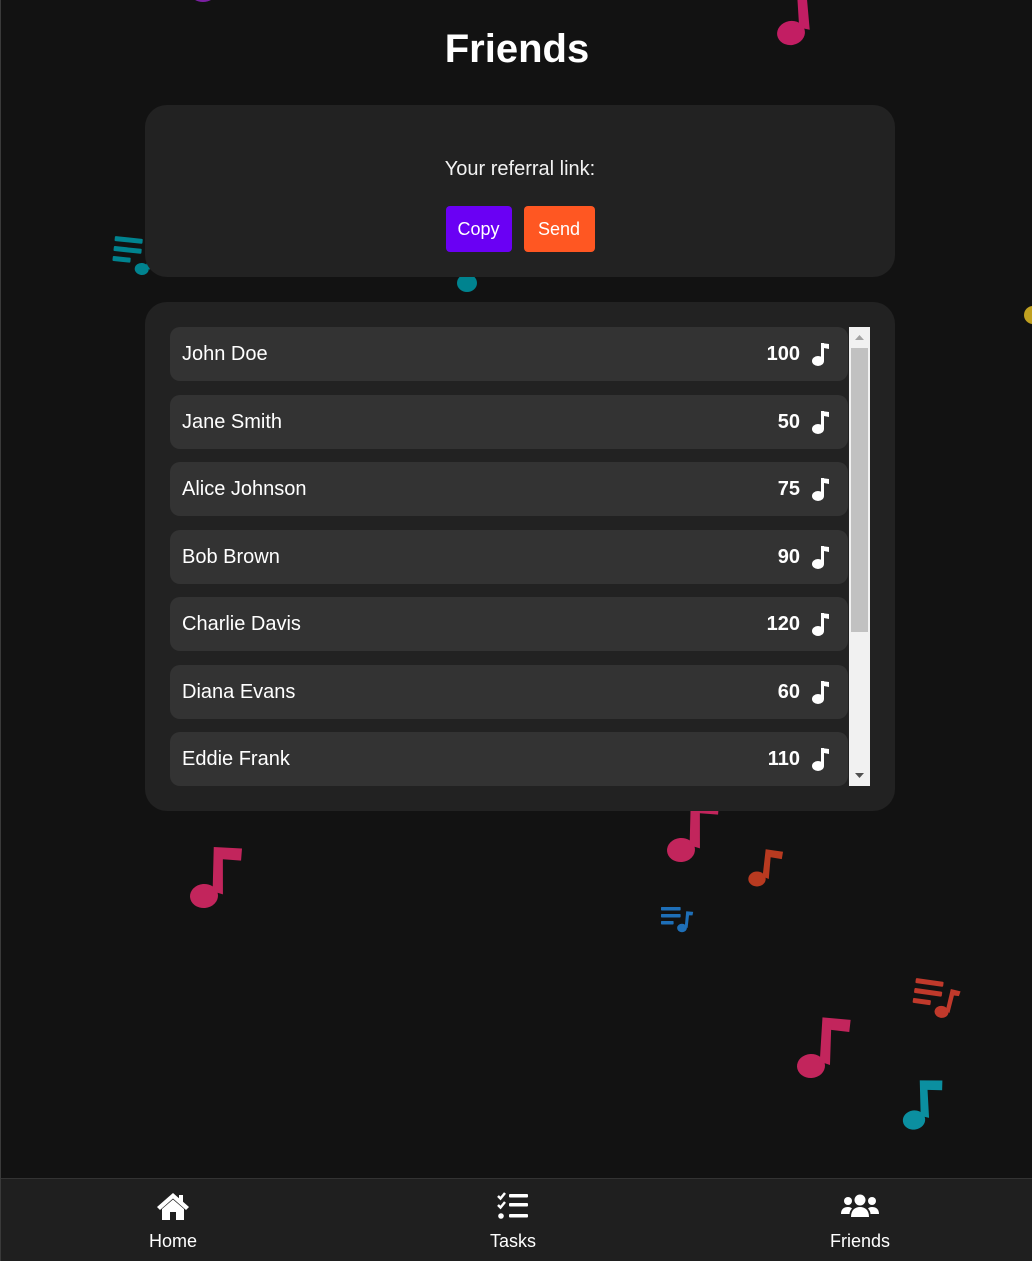 This screenshot has height=1261, width=1032. What do you see at coordinates (241, 623) in the screenshot?
I see `friend-name: Charlie Davis` at bounding box center [241, 623].